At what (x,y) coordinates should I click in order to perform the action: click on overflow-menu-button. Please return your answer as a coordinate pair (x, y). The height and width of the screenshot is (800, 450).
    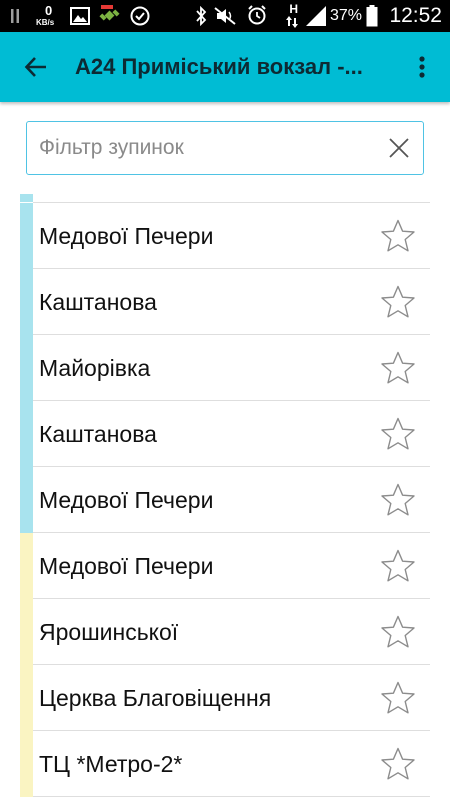
    Looking at the image, I should click on (422, 67).